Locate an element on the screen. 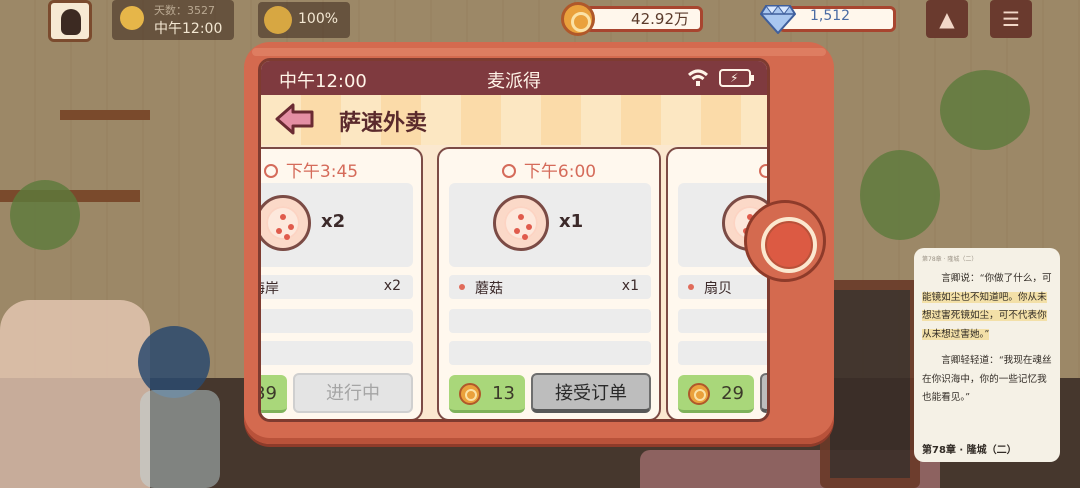 The width and height of the screenshot is (1080, 488). in-progress-button: 进行中 is located at coordinates (353, 393).